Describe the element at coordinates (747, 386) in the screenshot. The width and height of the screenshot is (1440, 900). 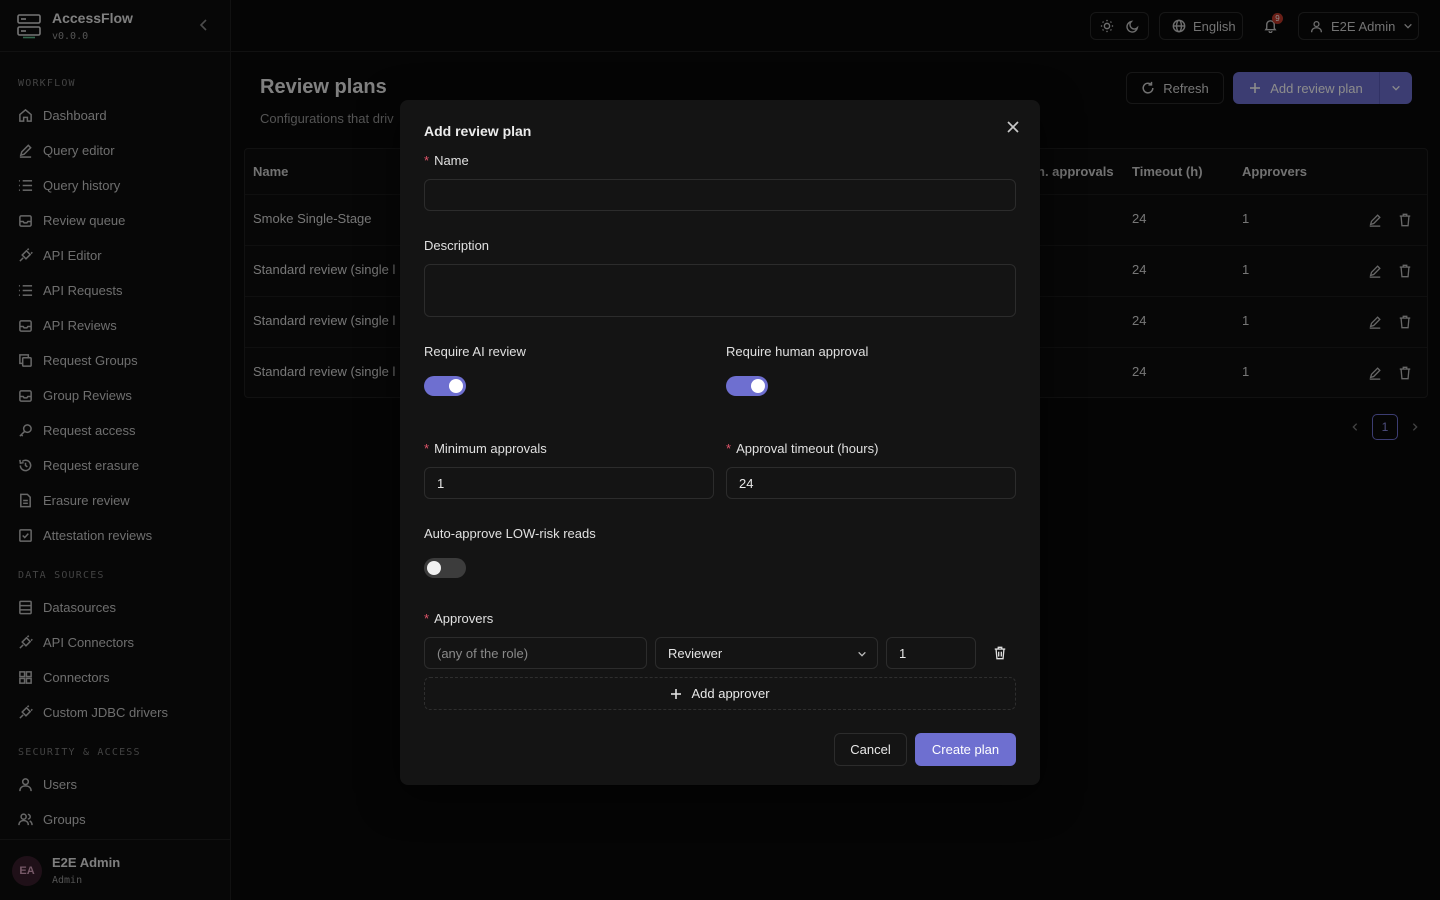
I see `human-approval-toggle` at that location.